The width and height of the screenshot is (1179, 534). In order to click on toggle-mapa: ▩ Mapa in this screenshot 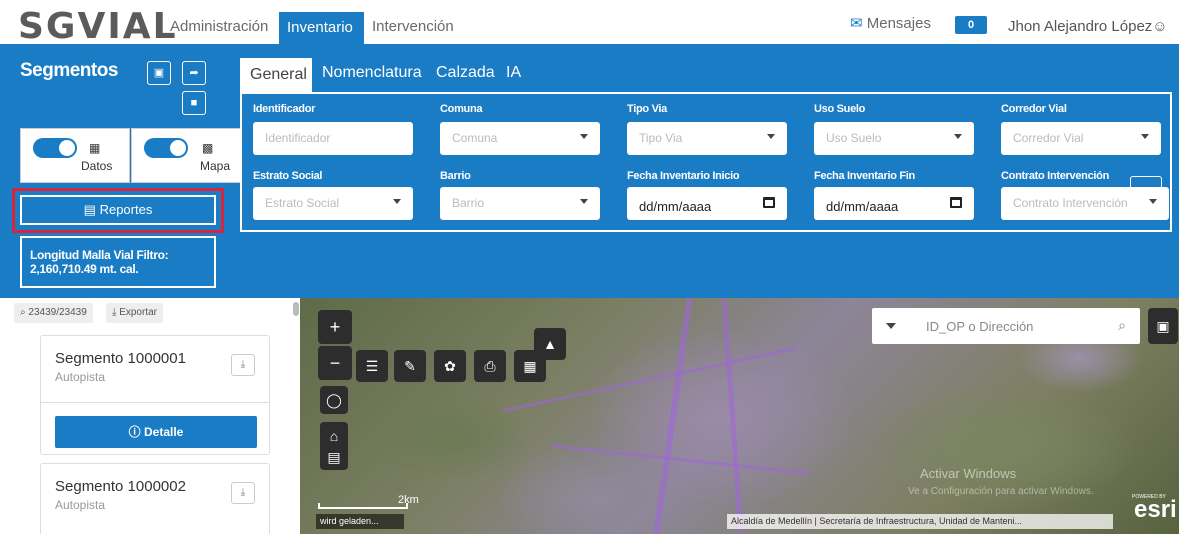, I will do `click(186, 155)`.